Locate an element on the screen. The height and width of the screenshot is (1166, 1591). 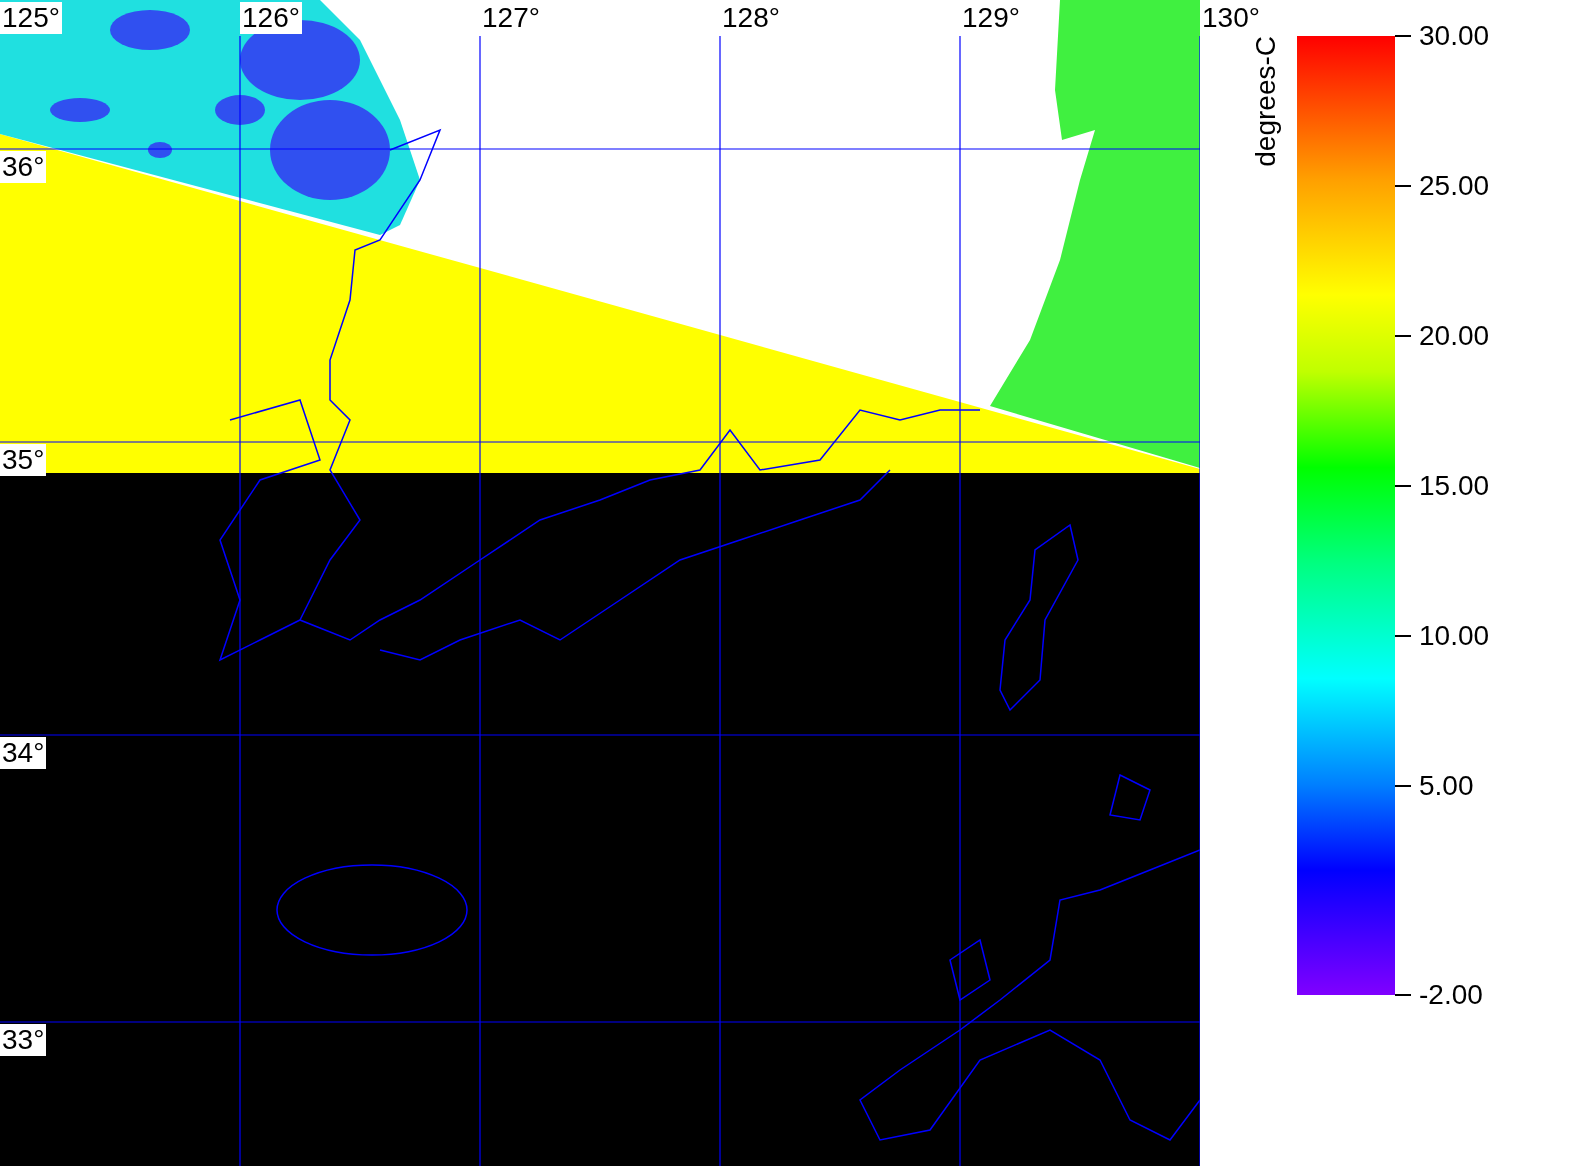
latitude-label: 36° is located at coordinates (23, 167).